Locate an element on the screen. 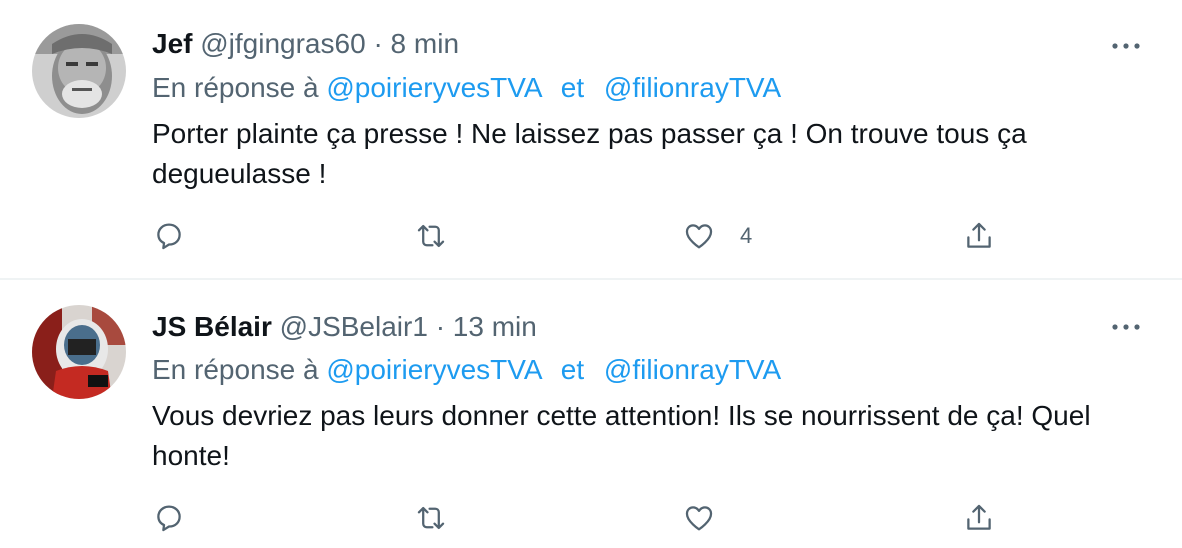 The width and height of the screenshot is (1182, 548). tweet-actions: 4 is located at coordinates (582, 236).